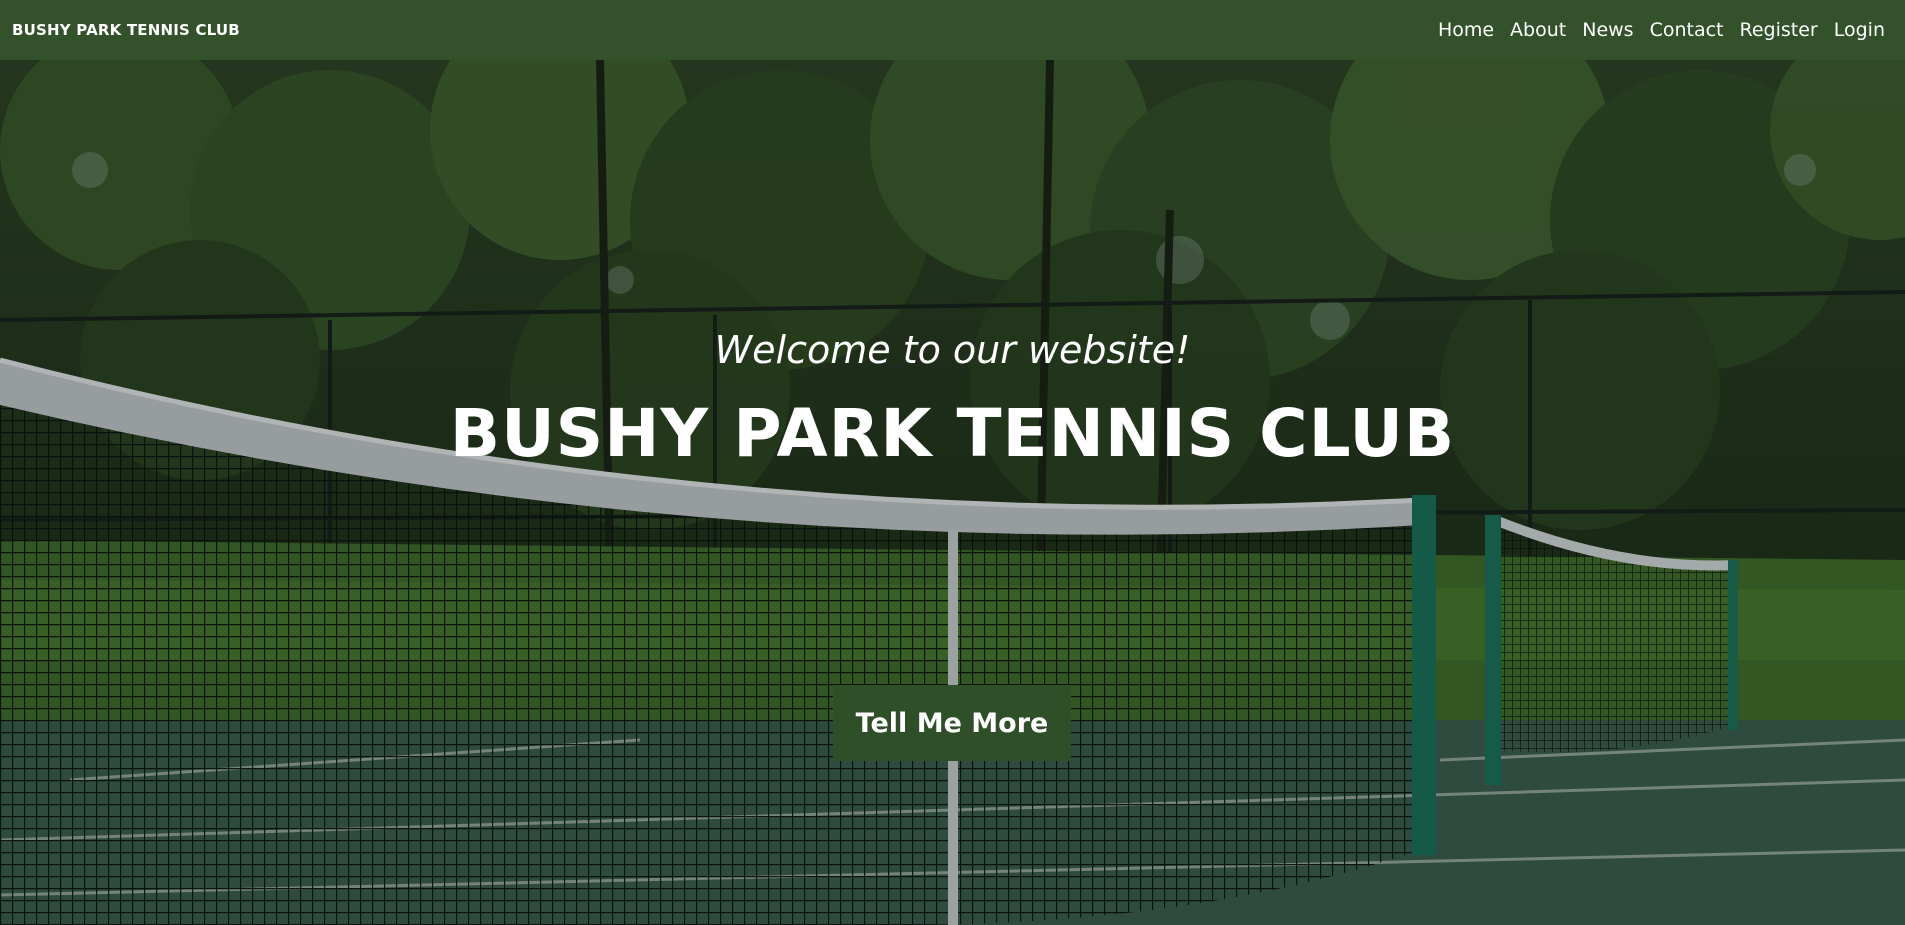 The image size is (1905, 925). What do you see at coordinates (1687, 30) in the screenshot?
I see `nav-link-contact: Contact` at bounding box center [1687, 30].